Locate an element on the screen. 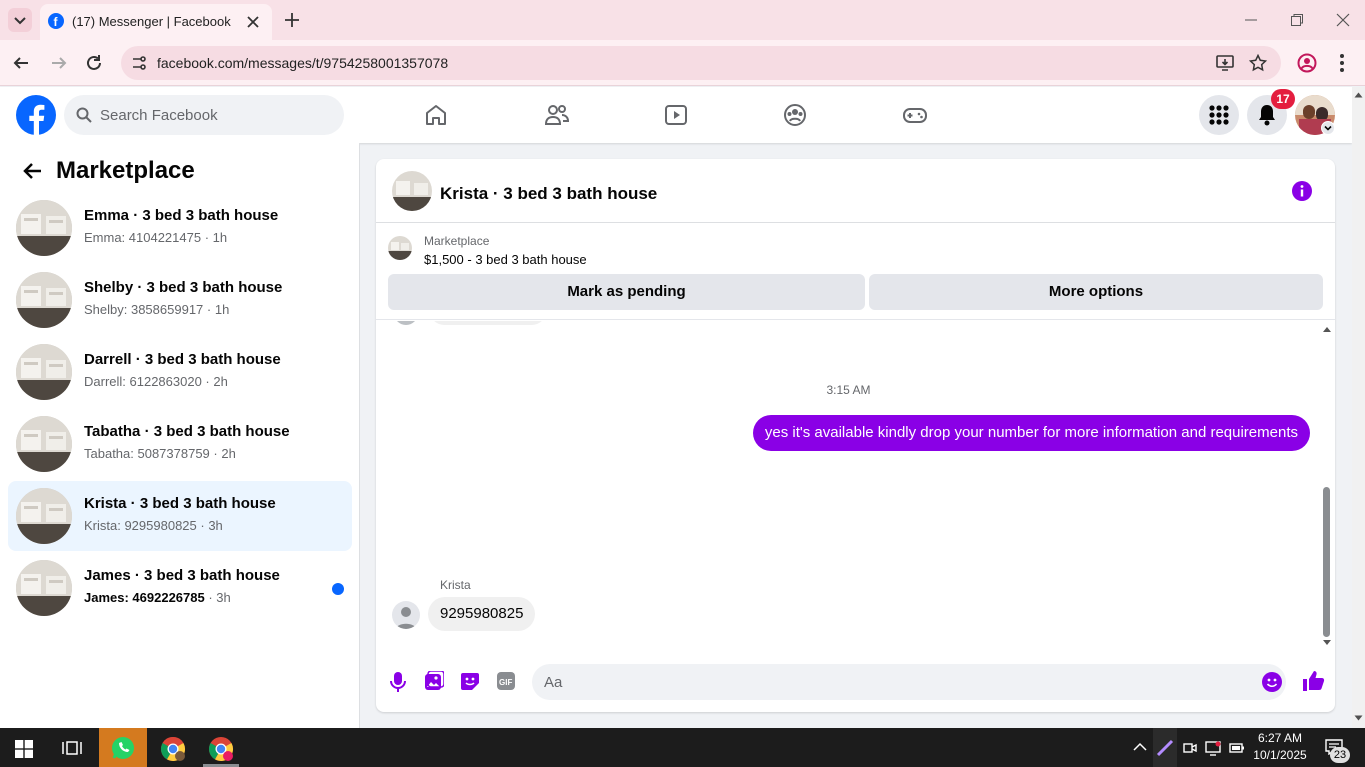 The width and height of the screenshot is (1365, 767). conversation-preview: Tabatha: 5087378759 is located at coordinates (147, 453).